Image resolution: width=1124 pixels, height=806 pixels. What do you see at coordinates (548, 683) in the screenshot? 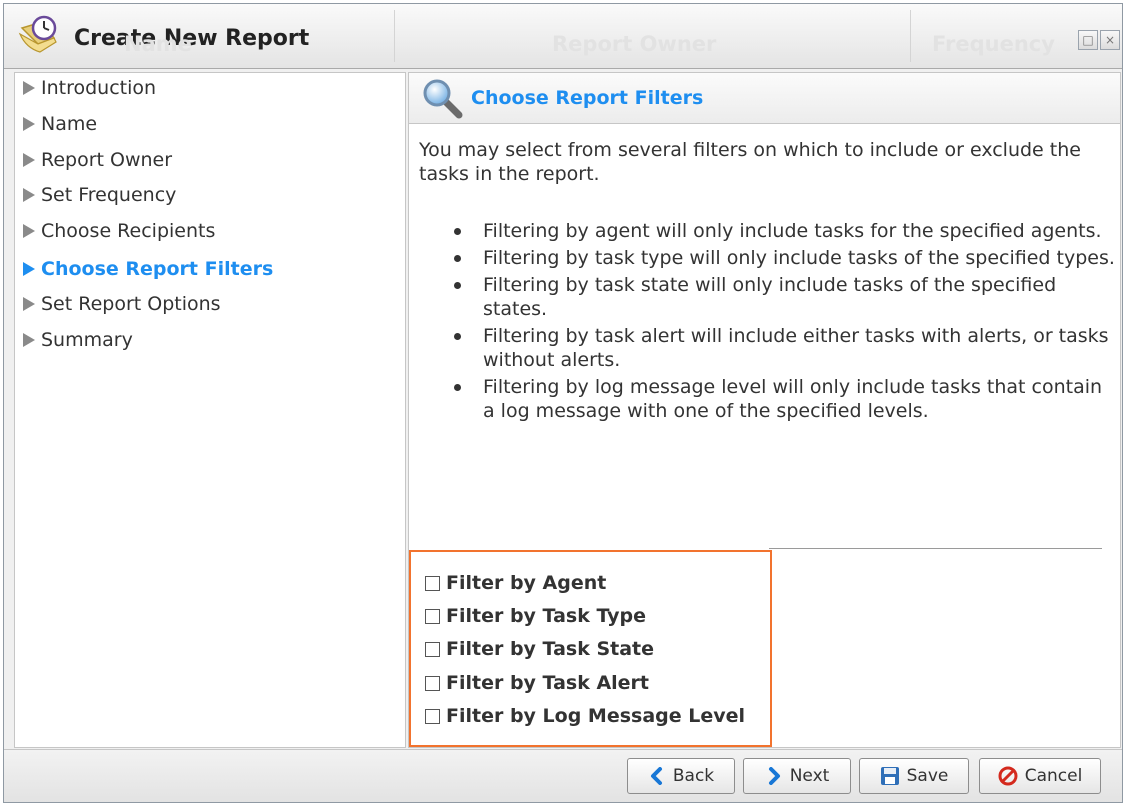
I see `checkbox-label: Filter by Task Alert` at bounding box center [548, 683].